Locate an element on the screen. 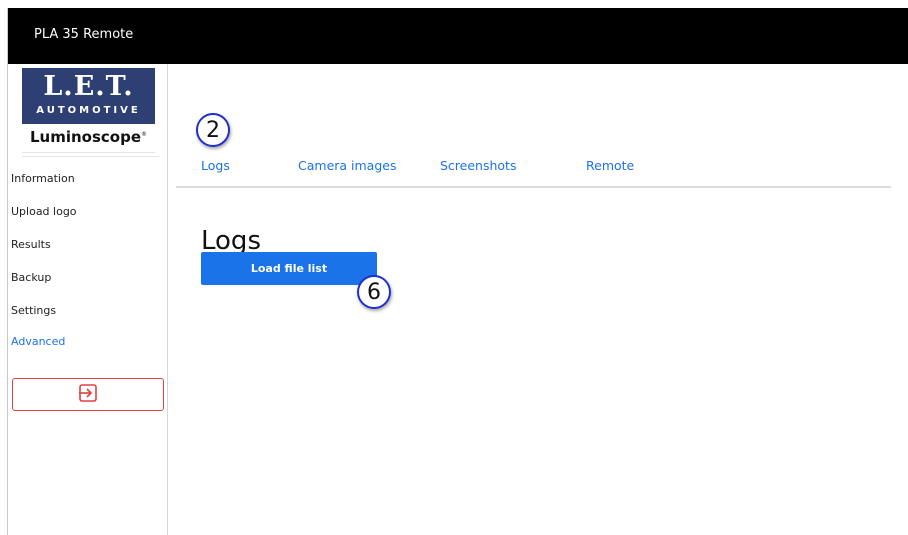  sidebar-item-information: Information is located at coordinates (43, 178).